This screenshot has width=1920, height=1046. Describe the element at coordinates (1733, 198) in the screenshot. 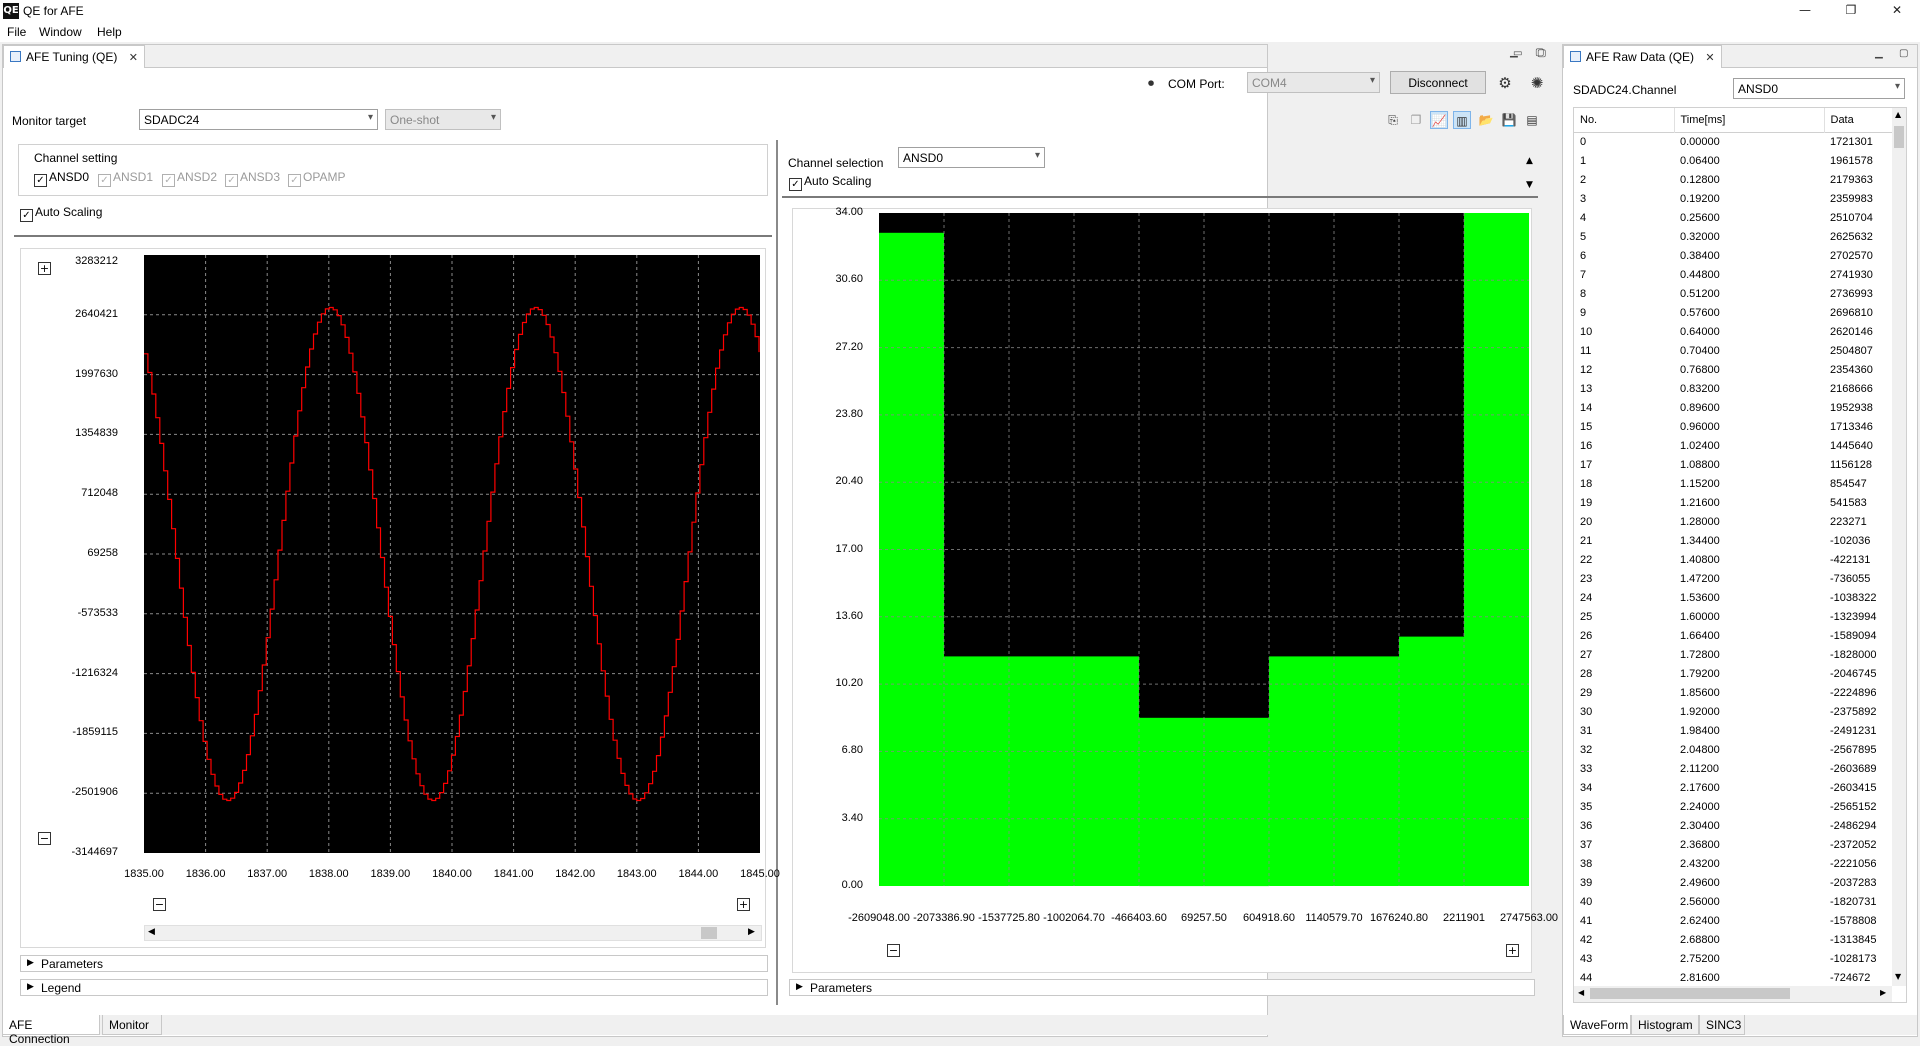

I see `table-row: 3 0.19200 2359983` at that location.